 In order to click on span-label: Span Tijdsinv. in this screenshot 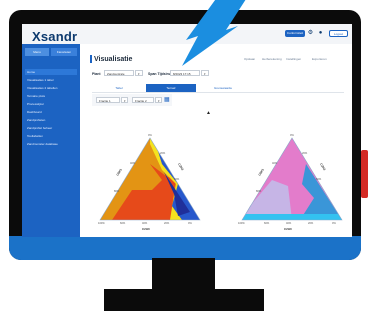, I will do `click(160, 74)`.